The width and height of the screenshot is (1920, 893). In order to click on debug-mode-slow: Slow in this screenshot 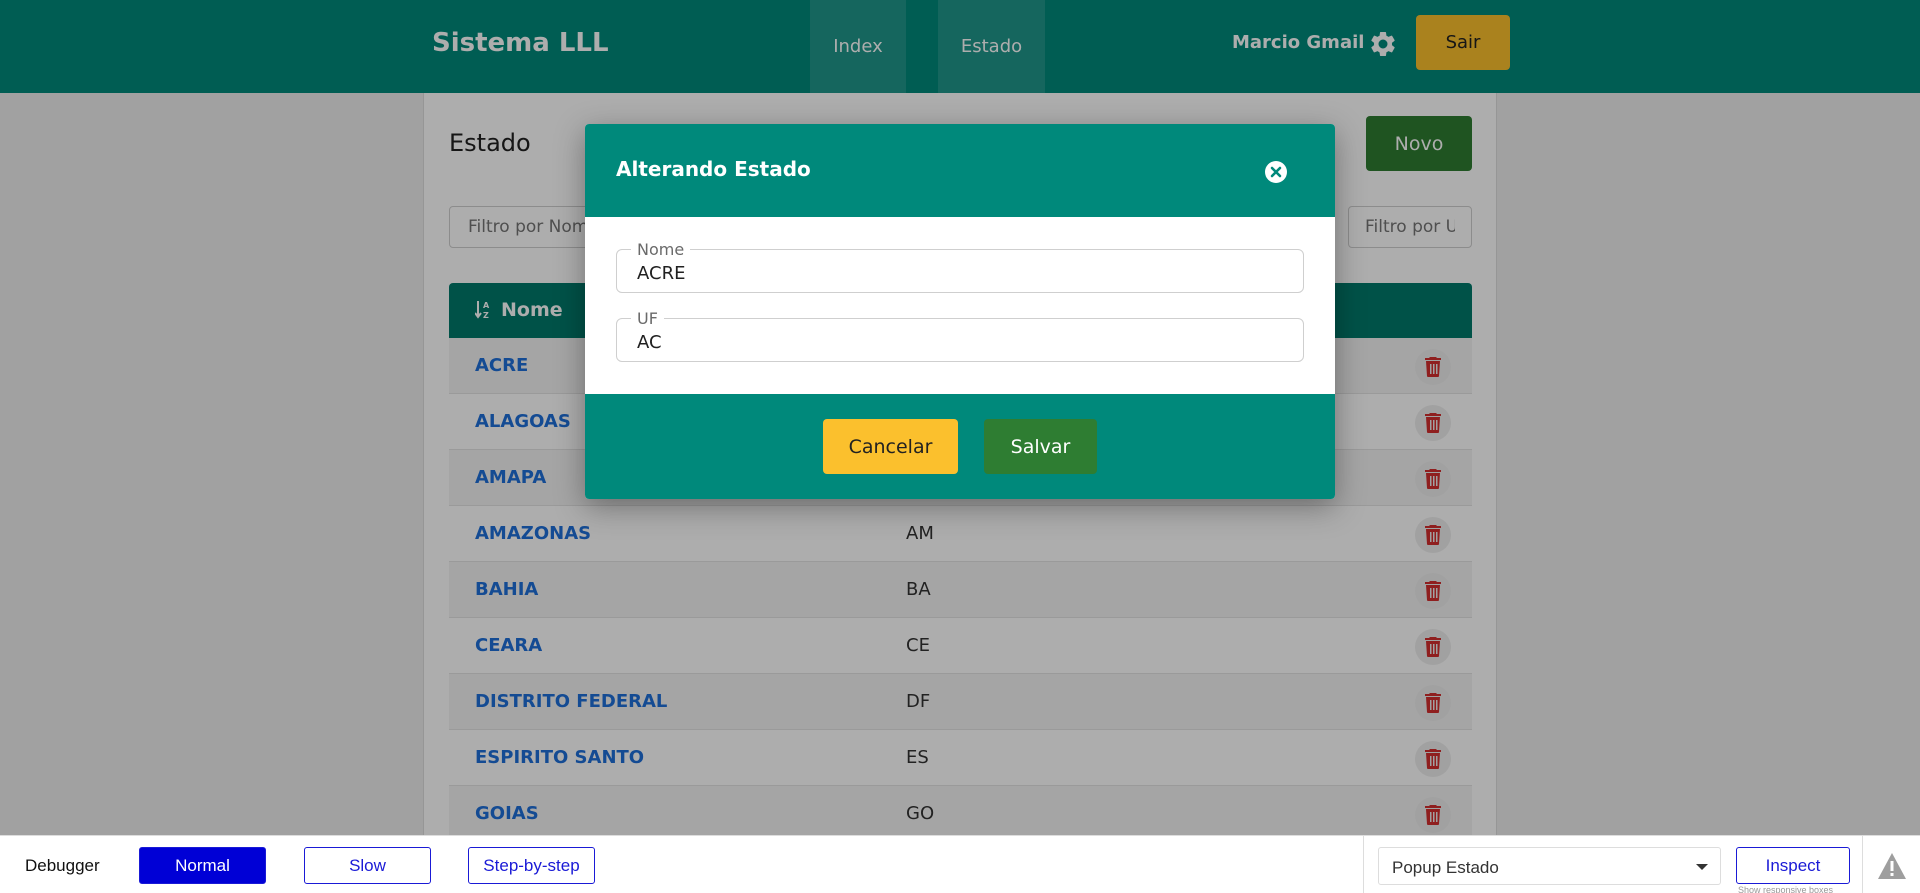, I will do `click(367, 865)`.